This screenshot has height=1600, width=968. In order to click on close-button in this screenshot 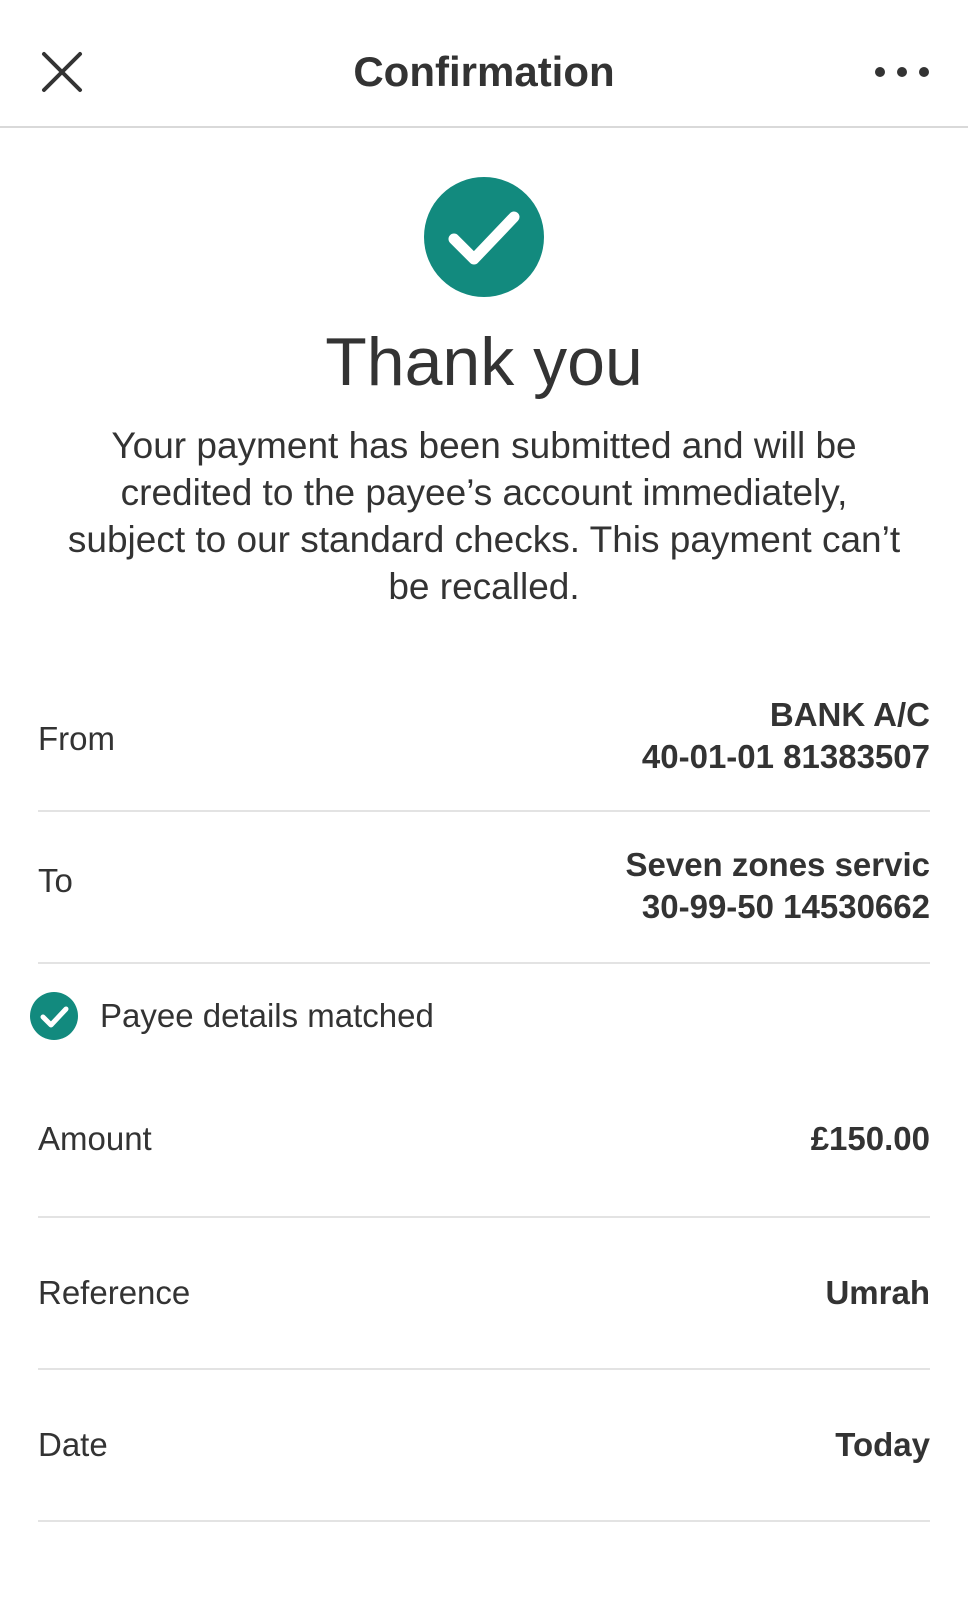, I will do `click(62, 72)`.